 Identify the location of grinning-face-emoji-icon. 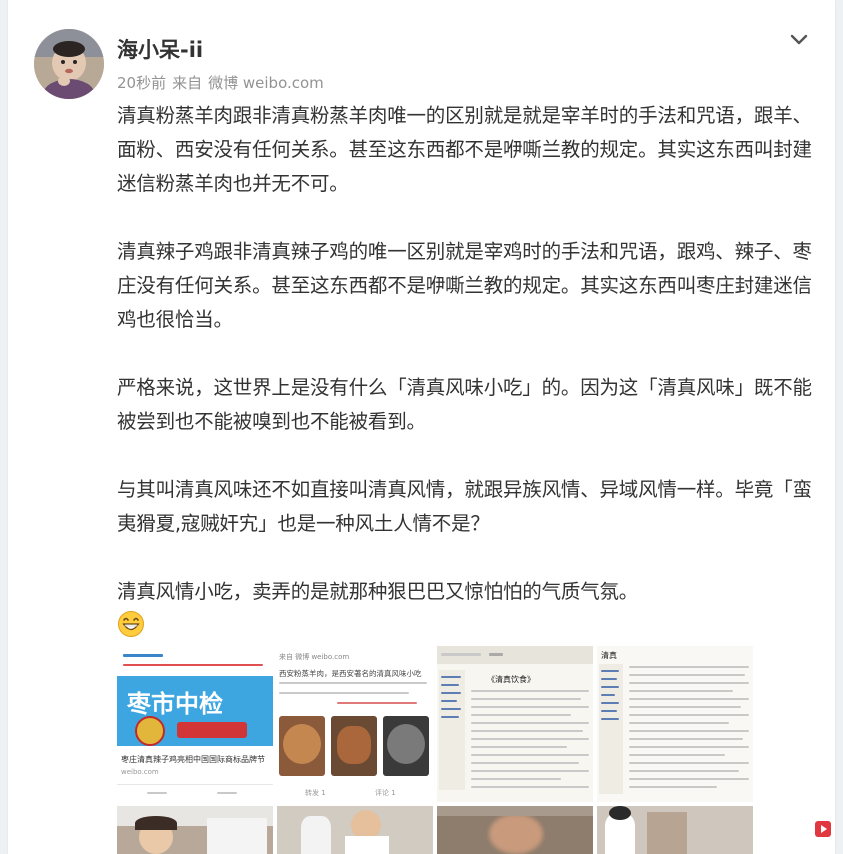
(131, 624).